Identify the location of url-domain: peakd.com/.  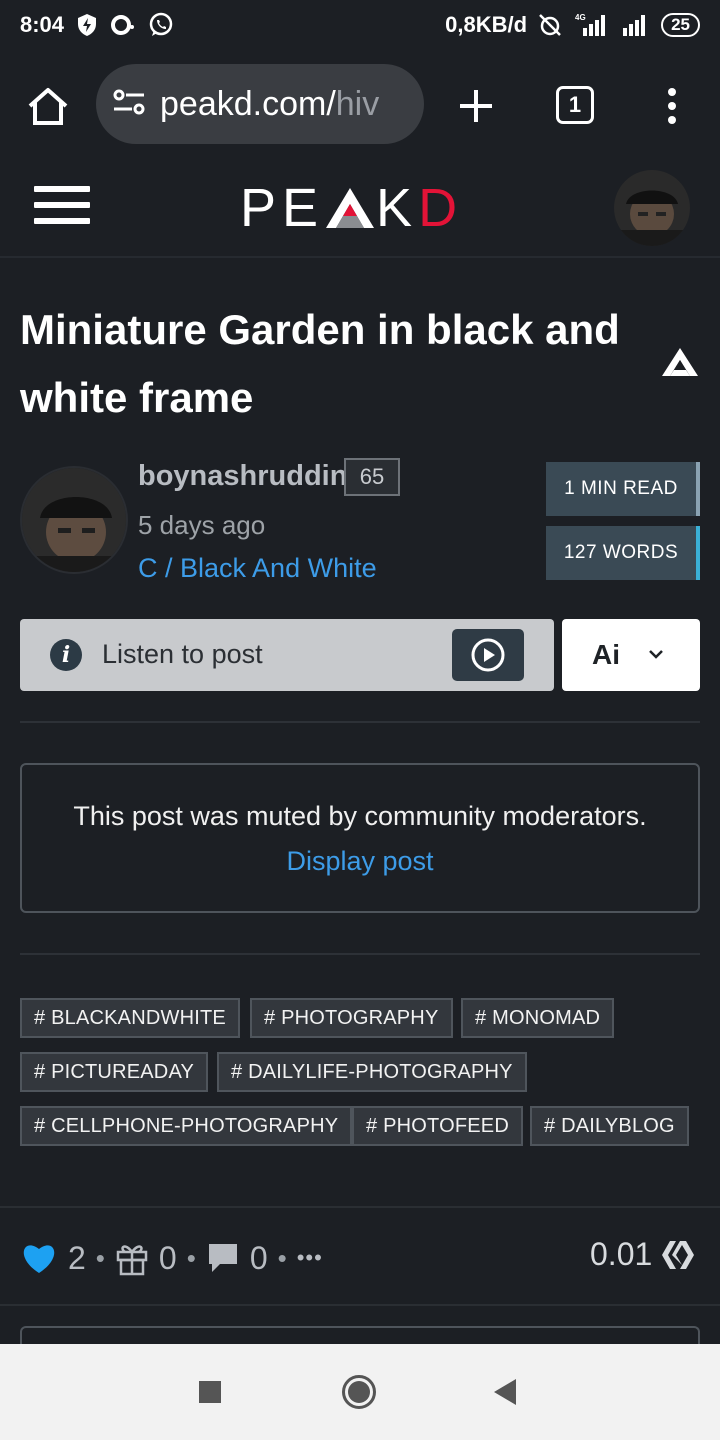
(248, 103).